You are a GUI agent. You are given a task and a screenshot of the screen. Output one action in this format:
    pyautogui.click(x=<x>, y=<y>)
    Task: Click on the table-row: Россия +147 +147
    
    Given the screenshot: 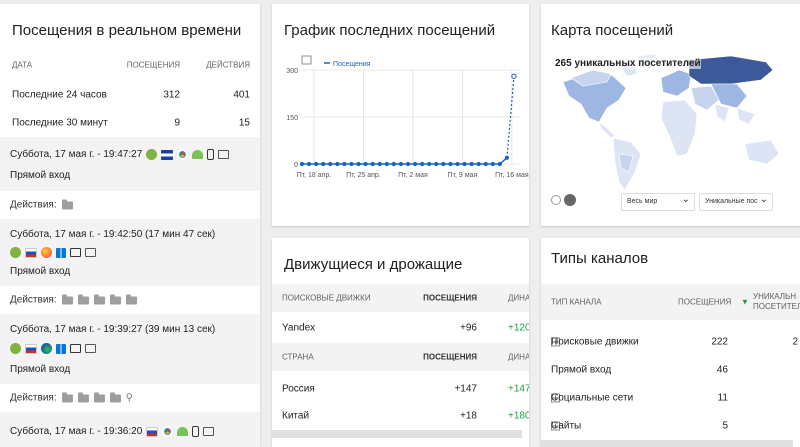 What is the action you would take?
    pyautogui.click(x=400, y=389)
    